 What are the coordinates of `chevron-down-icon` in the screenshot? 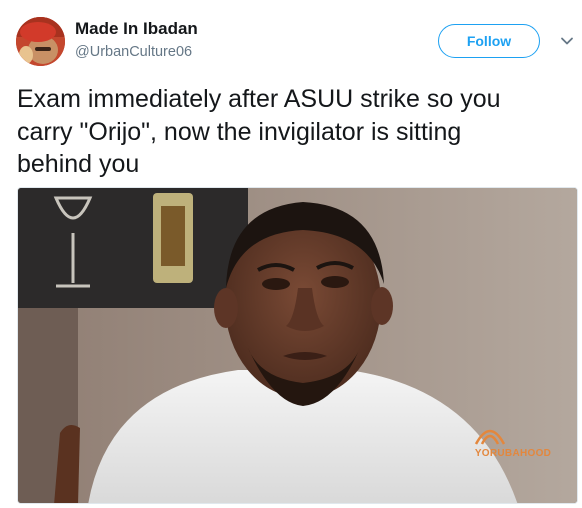 It's located at (567, 40).